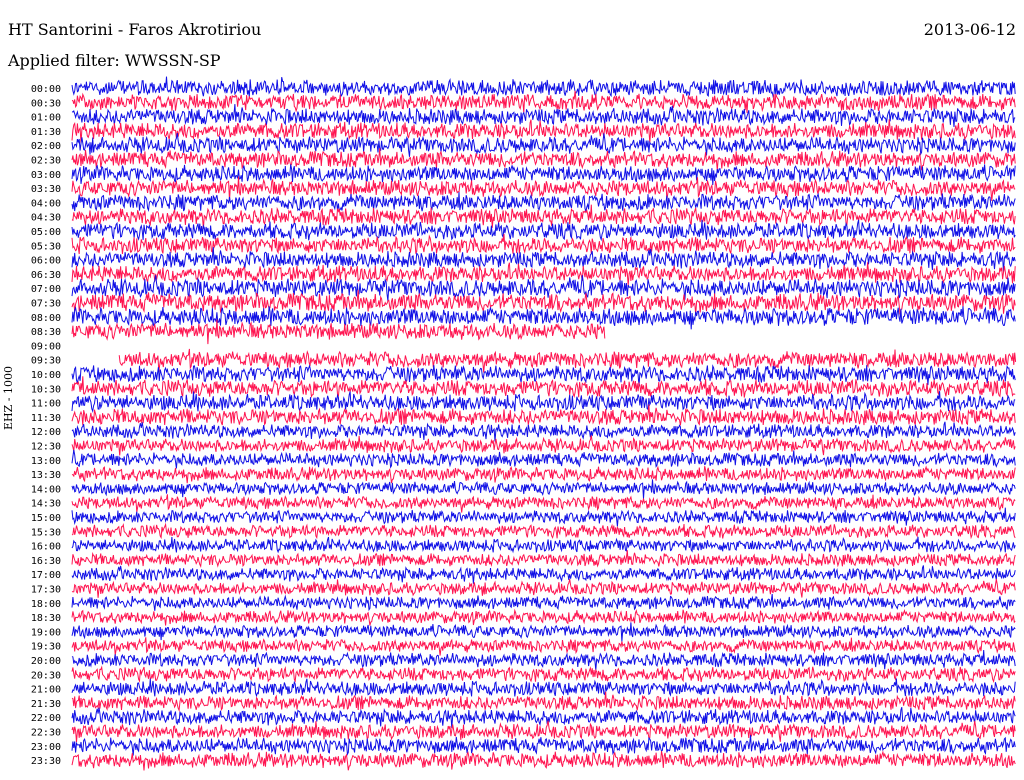 This screenshot has height=780, width=1024. Describe the element at coordinates (46, 590) in the screenshot. I see `time-tick-label: 17:30` at that location.